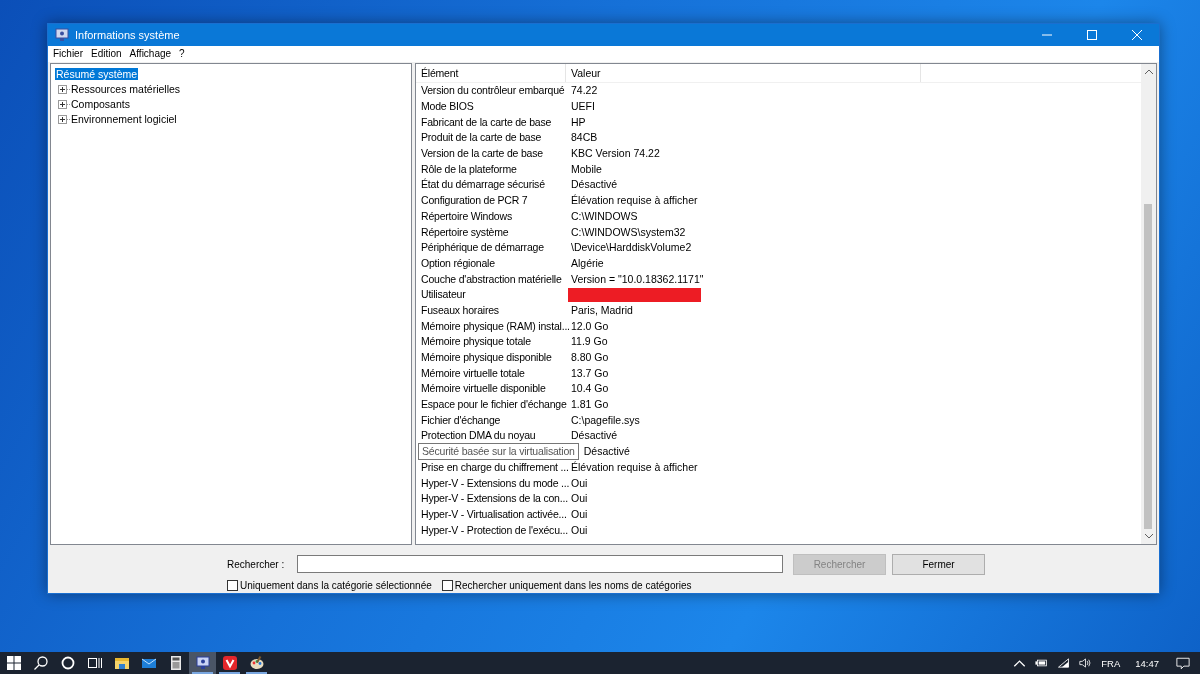 The height and width of the screenshot is (674, 1200). What do you see at coordinates (1147, 663) in the screenshot?
I see `clock: 14:47` at bounding box center [1147, 663].